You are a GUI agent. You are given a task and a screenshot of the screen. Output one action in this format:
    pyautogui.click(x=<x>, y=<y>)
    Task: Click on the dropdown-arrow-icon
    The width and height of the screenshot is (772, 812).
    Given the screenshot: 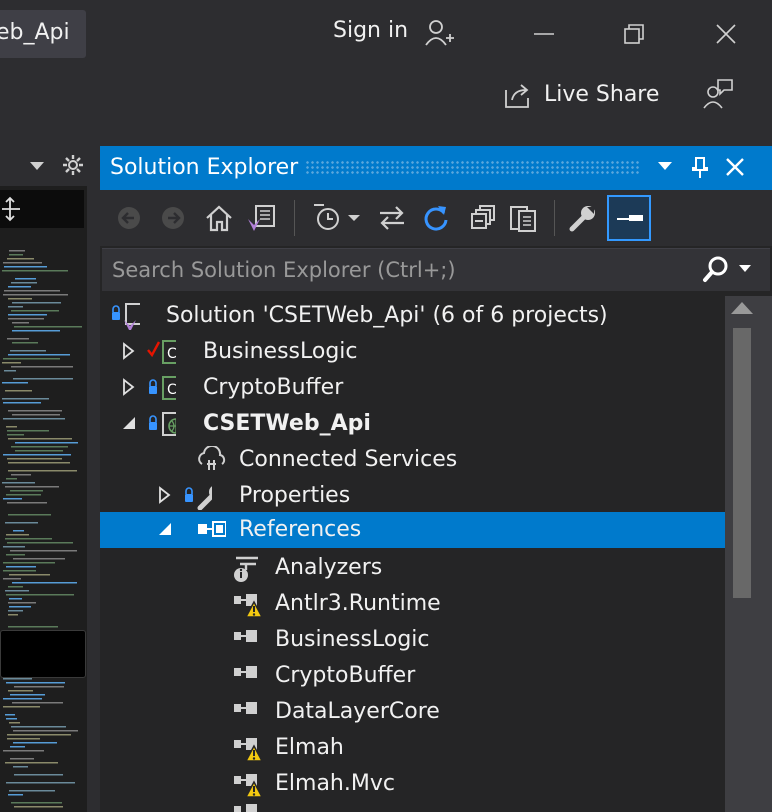 What is the action you would take?
    pyautogui.click(x=37, y=166)
    